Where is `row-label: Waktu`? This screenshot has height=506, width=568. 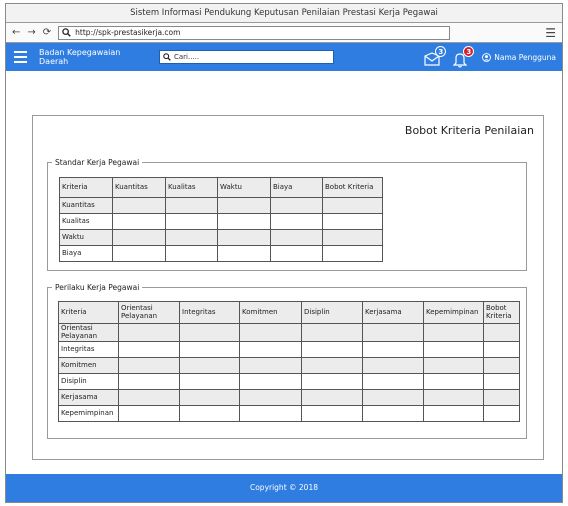
row-label: Waktu is located at coordinates (86, 237).